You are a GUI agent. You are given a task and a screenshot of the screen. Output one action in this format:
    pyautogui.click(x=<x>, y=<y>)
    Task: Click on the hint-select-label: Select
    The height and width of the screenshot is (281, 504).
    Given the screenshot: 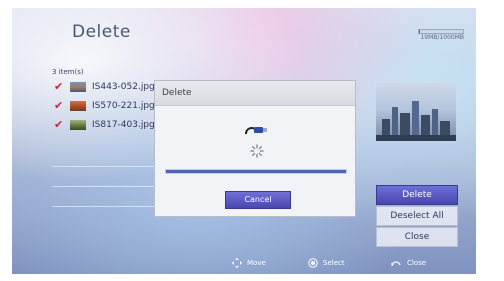 What is the action you would take?
    pyautogui.click(x=334, y=263)
    